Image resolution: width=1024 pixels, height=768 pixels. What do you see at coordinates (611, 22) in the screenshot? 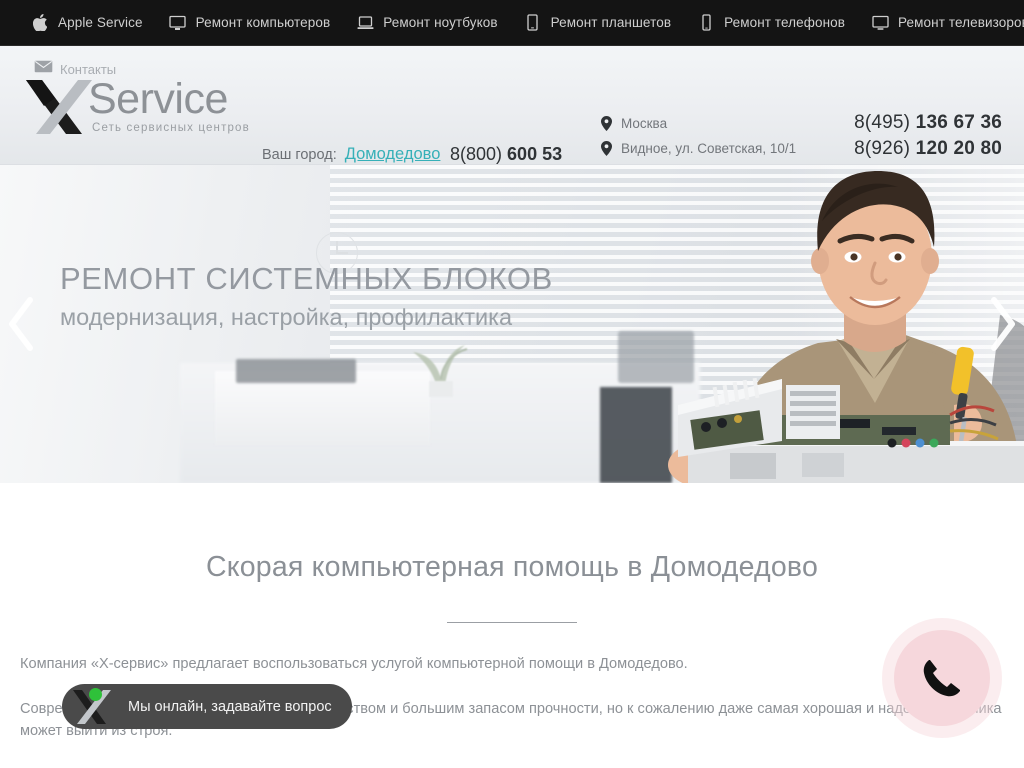
I see `nav-item-label: Ремонт планшетов` at bounding box center [611, 22].